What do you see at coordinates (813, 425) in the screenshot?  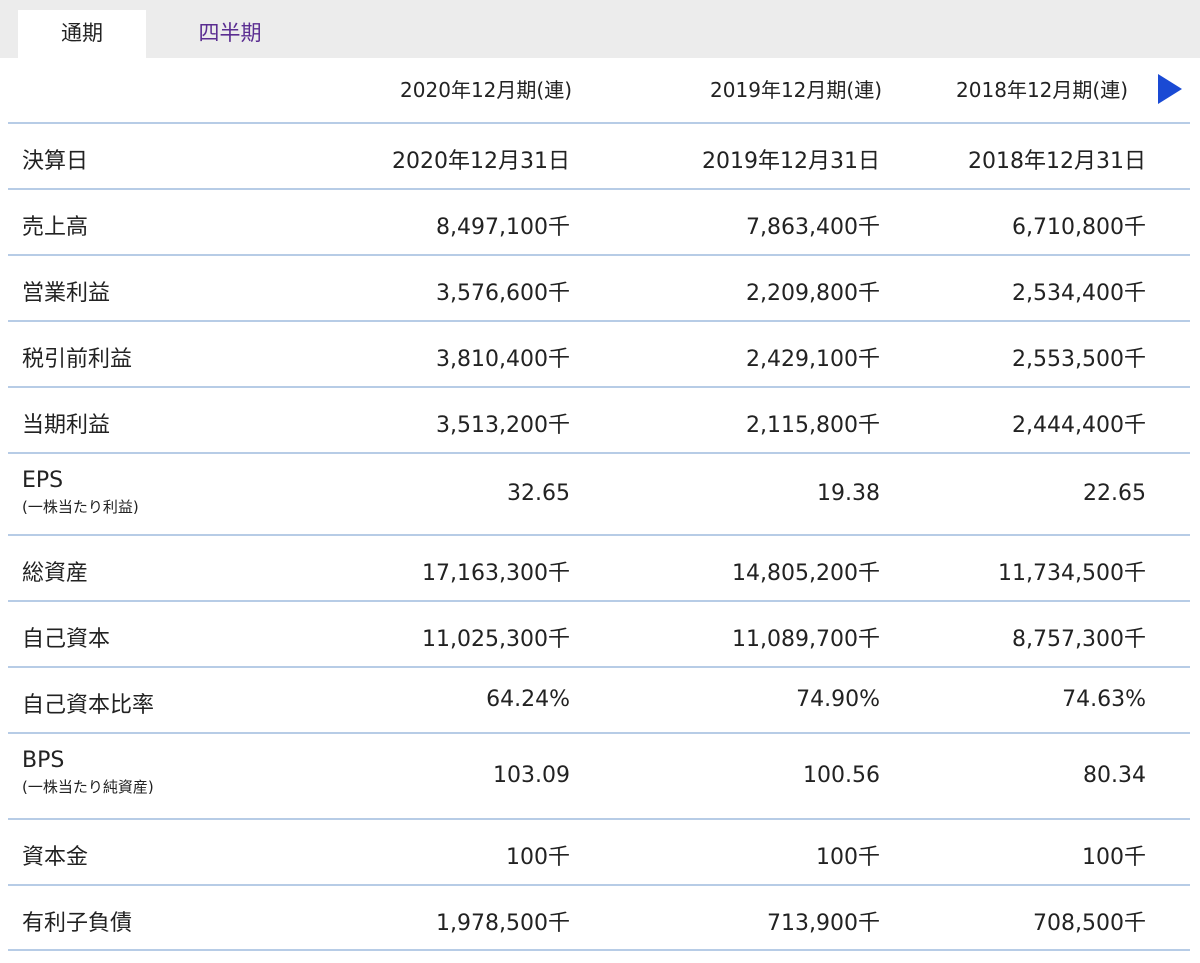 I see `row-value: 2,115,800千` at bounding box center [813, 425].